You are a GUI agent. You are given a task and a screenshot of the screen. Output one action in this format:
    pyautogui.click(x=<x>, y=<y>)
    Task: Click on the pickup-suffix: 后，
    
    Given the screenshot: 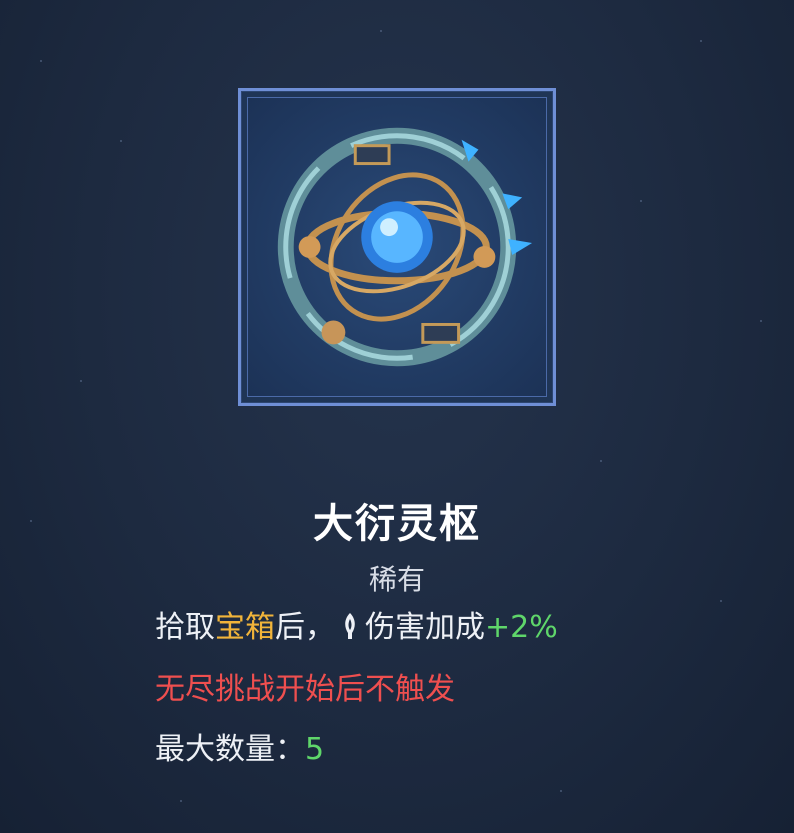 What is the action you would take?
    pyautogui.click(x=305, y=627)
    